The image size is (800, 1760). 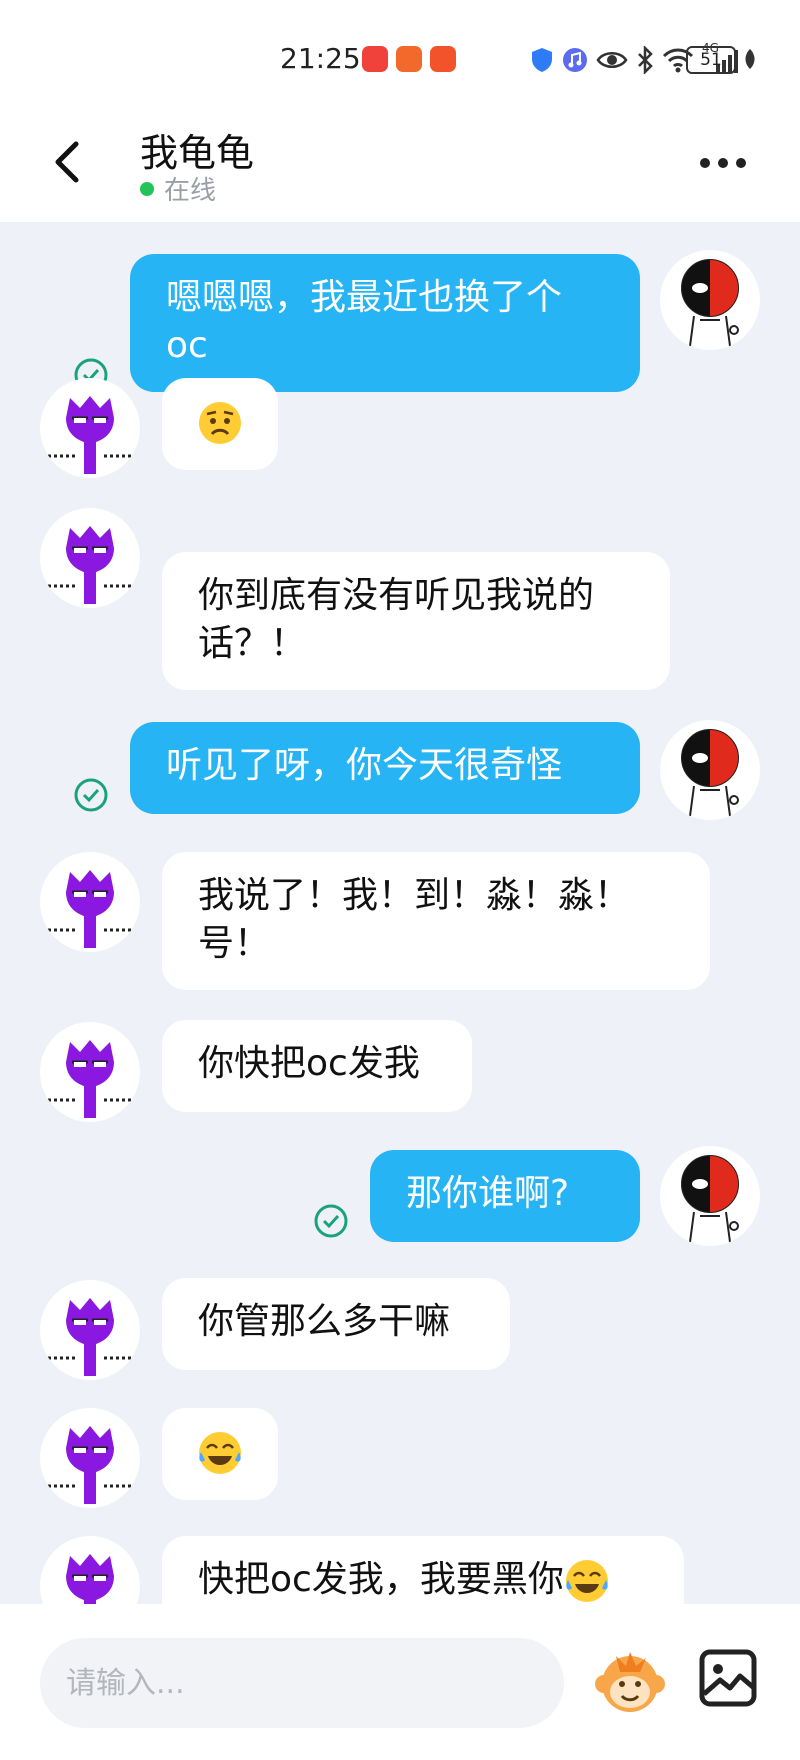 What do you see at coordinates (730, 163) in the screenshot?
I see `more-button` at bounding box center [730, 163].